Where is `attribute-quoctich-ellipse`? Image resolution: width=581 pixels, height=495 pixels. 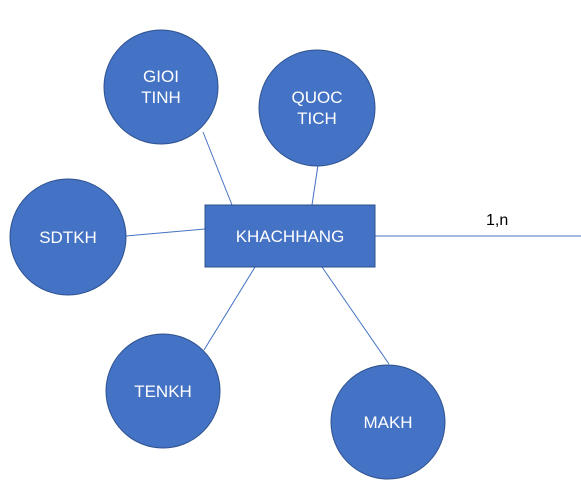 attribute-quoctich-ellipse is located at coordinates (317, 108).